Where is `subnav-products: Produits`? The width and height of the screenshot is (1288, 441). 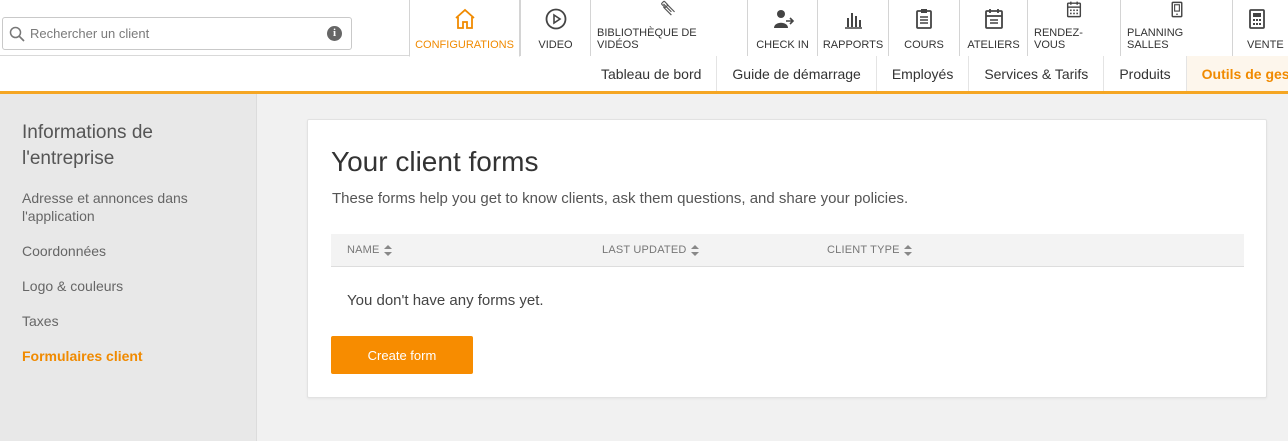 subnav-products: Produits is located at coordinates (1145, 73).